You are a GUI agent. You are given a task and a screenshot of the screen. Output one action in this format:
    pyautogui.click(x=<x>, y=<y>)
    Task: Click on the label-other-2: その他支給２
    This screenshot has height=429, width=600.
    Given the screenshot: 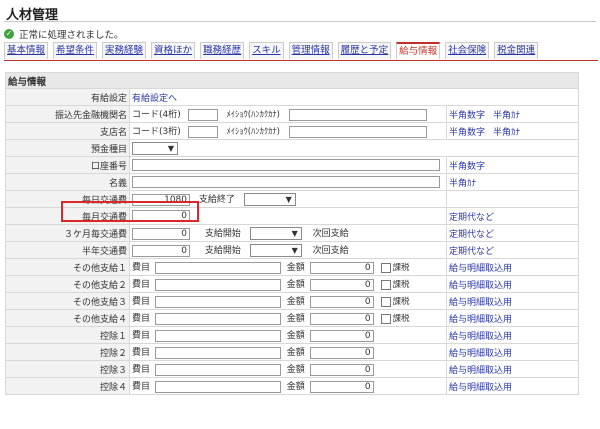 What is the action you would take?
    pyautogui.click(x=67, y=284)
    